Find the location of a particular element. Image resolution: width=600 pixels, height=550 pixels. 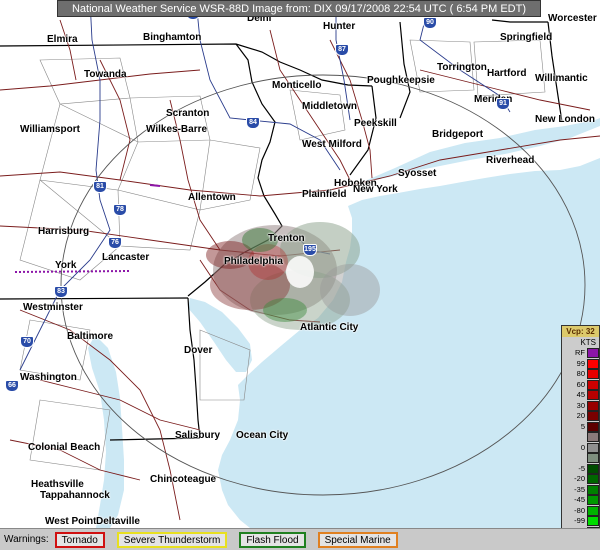

legend-row: -35 is located at coordinates (580, 490).